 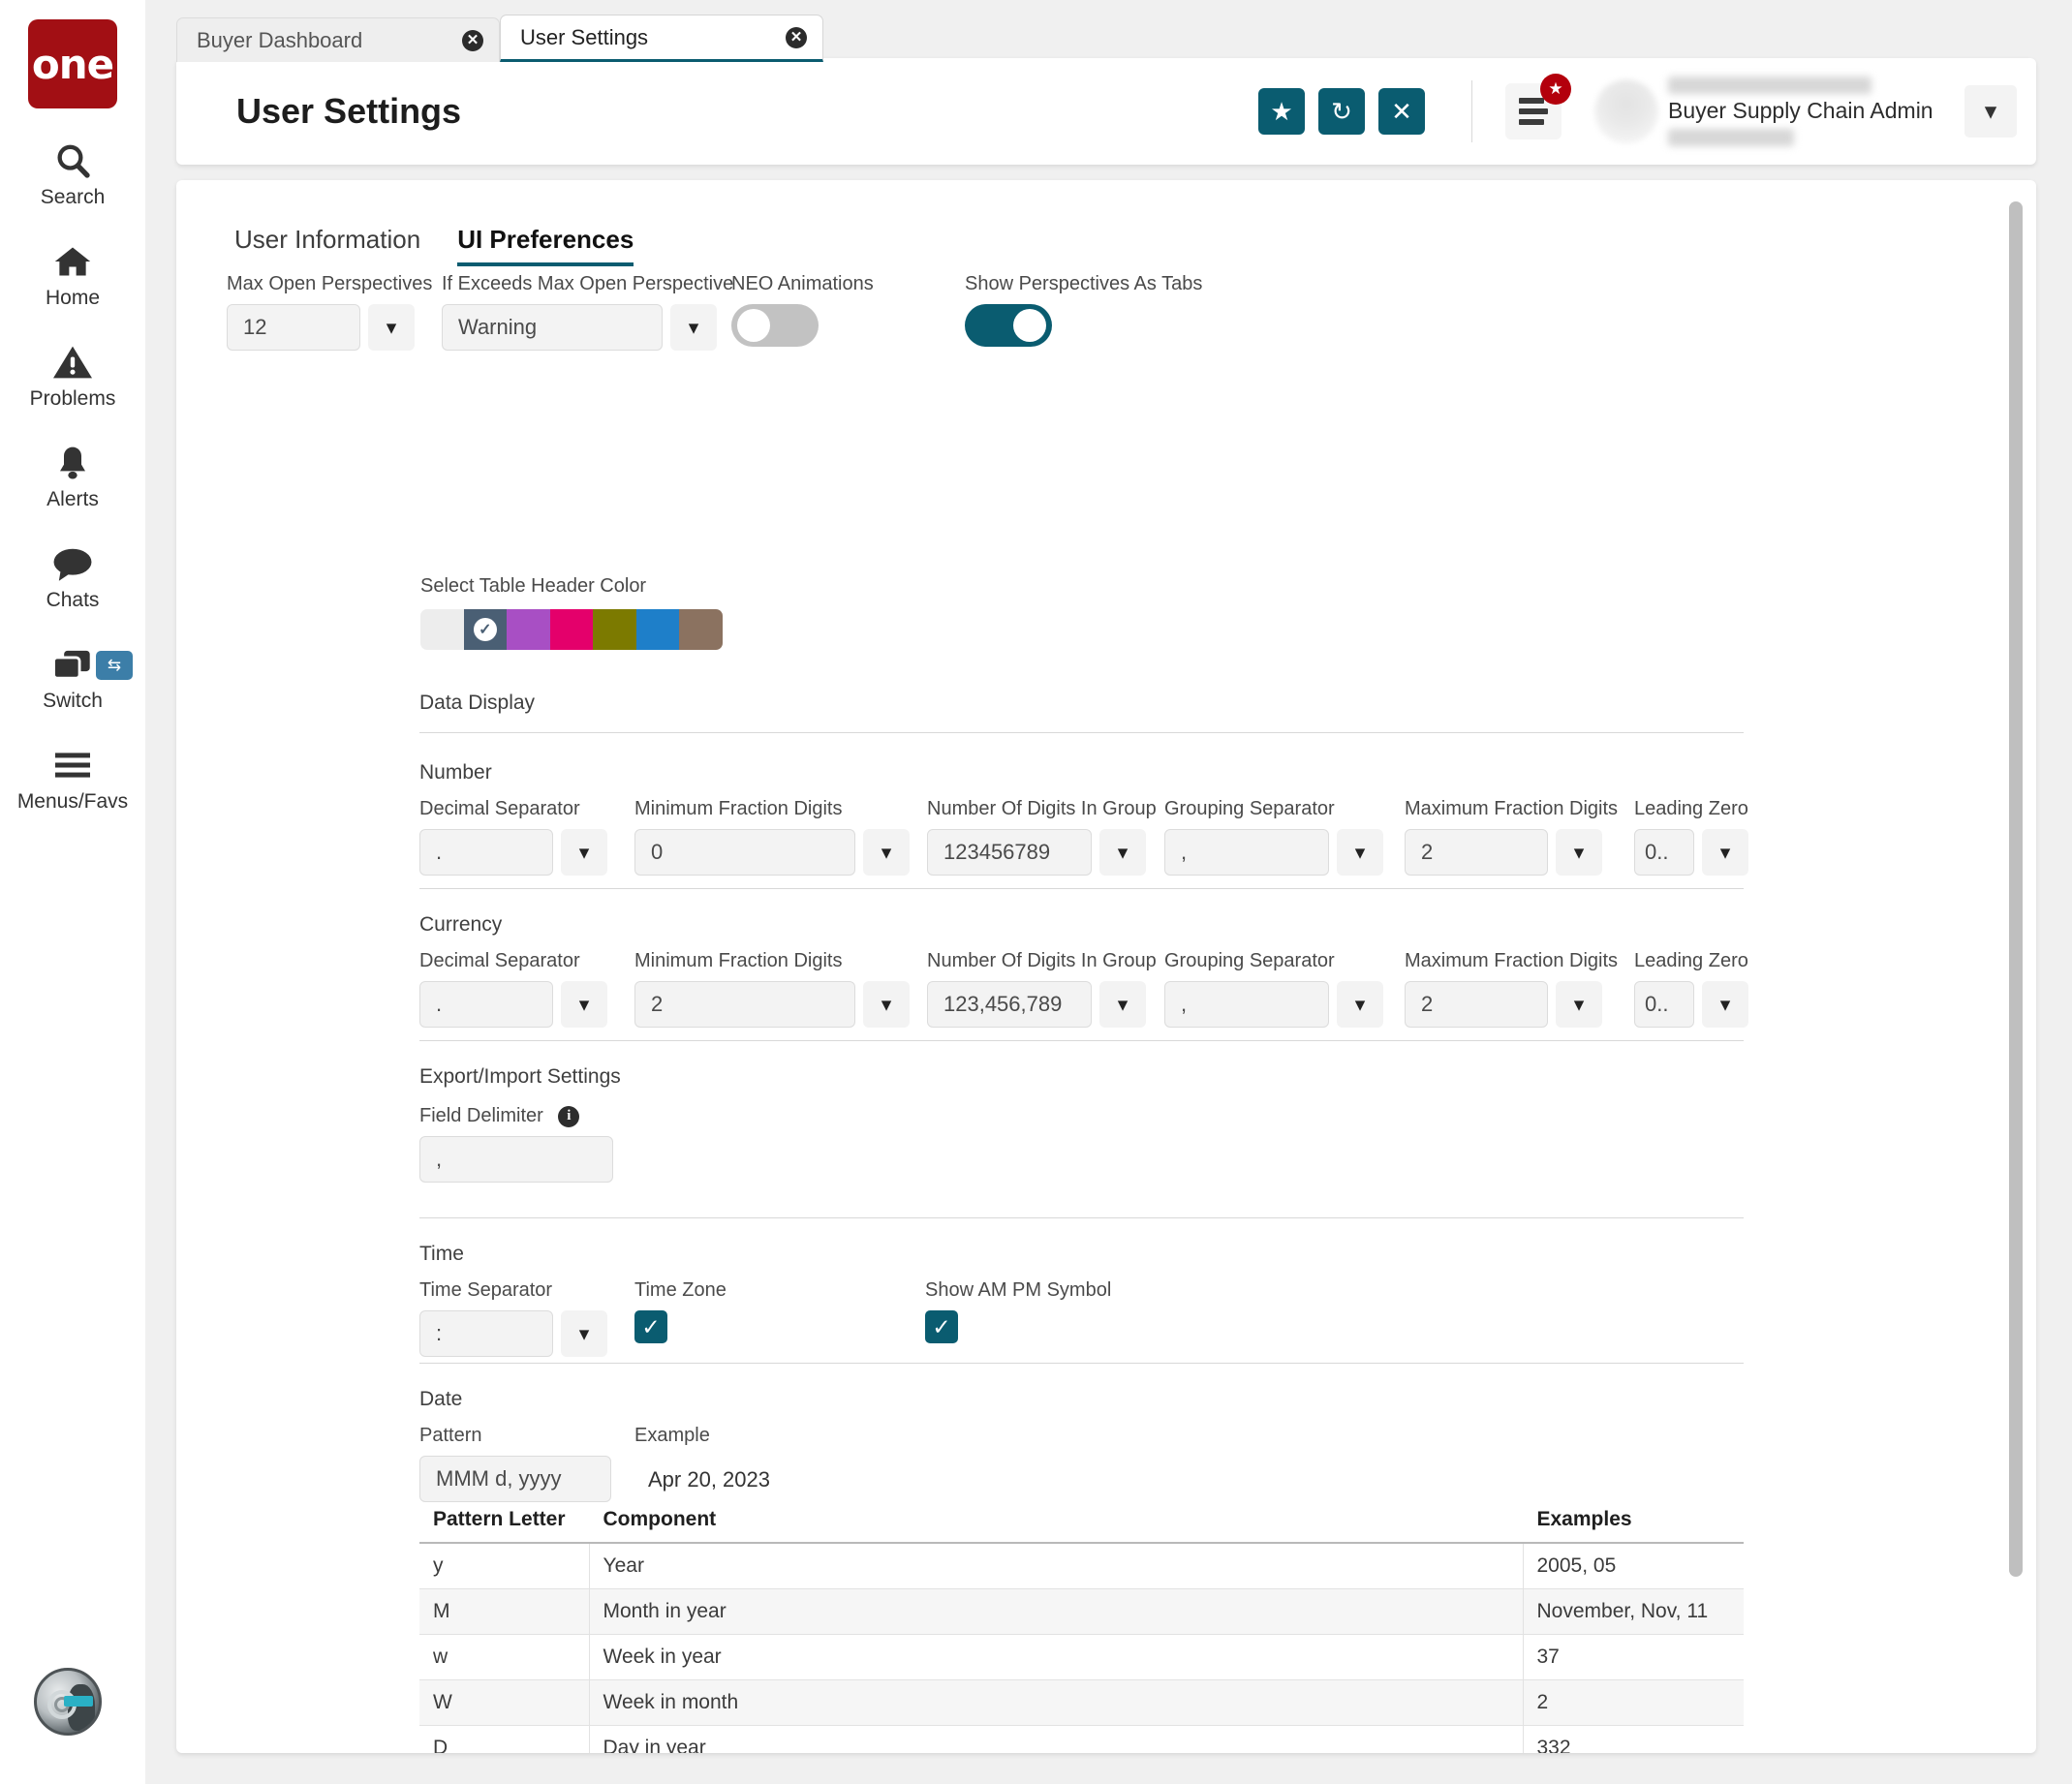 I want to click on label-currency-grouping-separator: Grouping Separator, so click(x=1249, y=960).